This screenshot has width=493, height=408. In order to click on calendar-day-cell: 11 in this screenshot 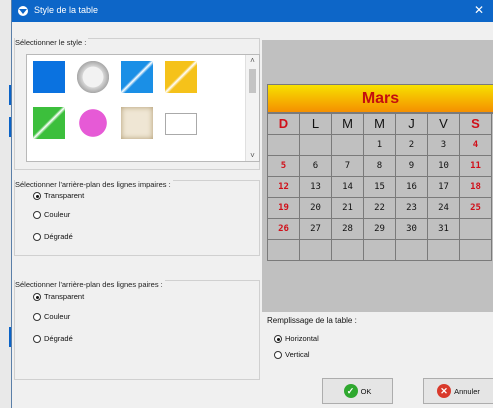, I will do `click(476, 166)`.